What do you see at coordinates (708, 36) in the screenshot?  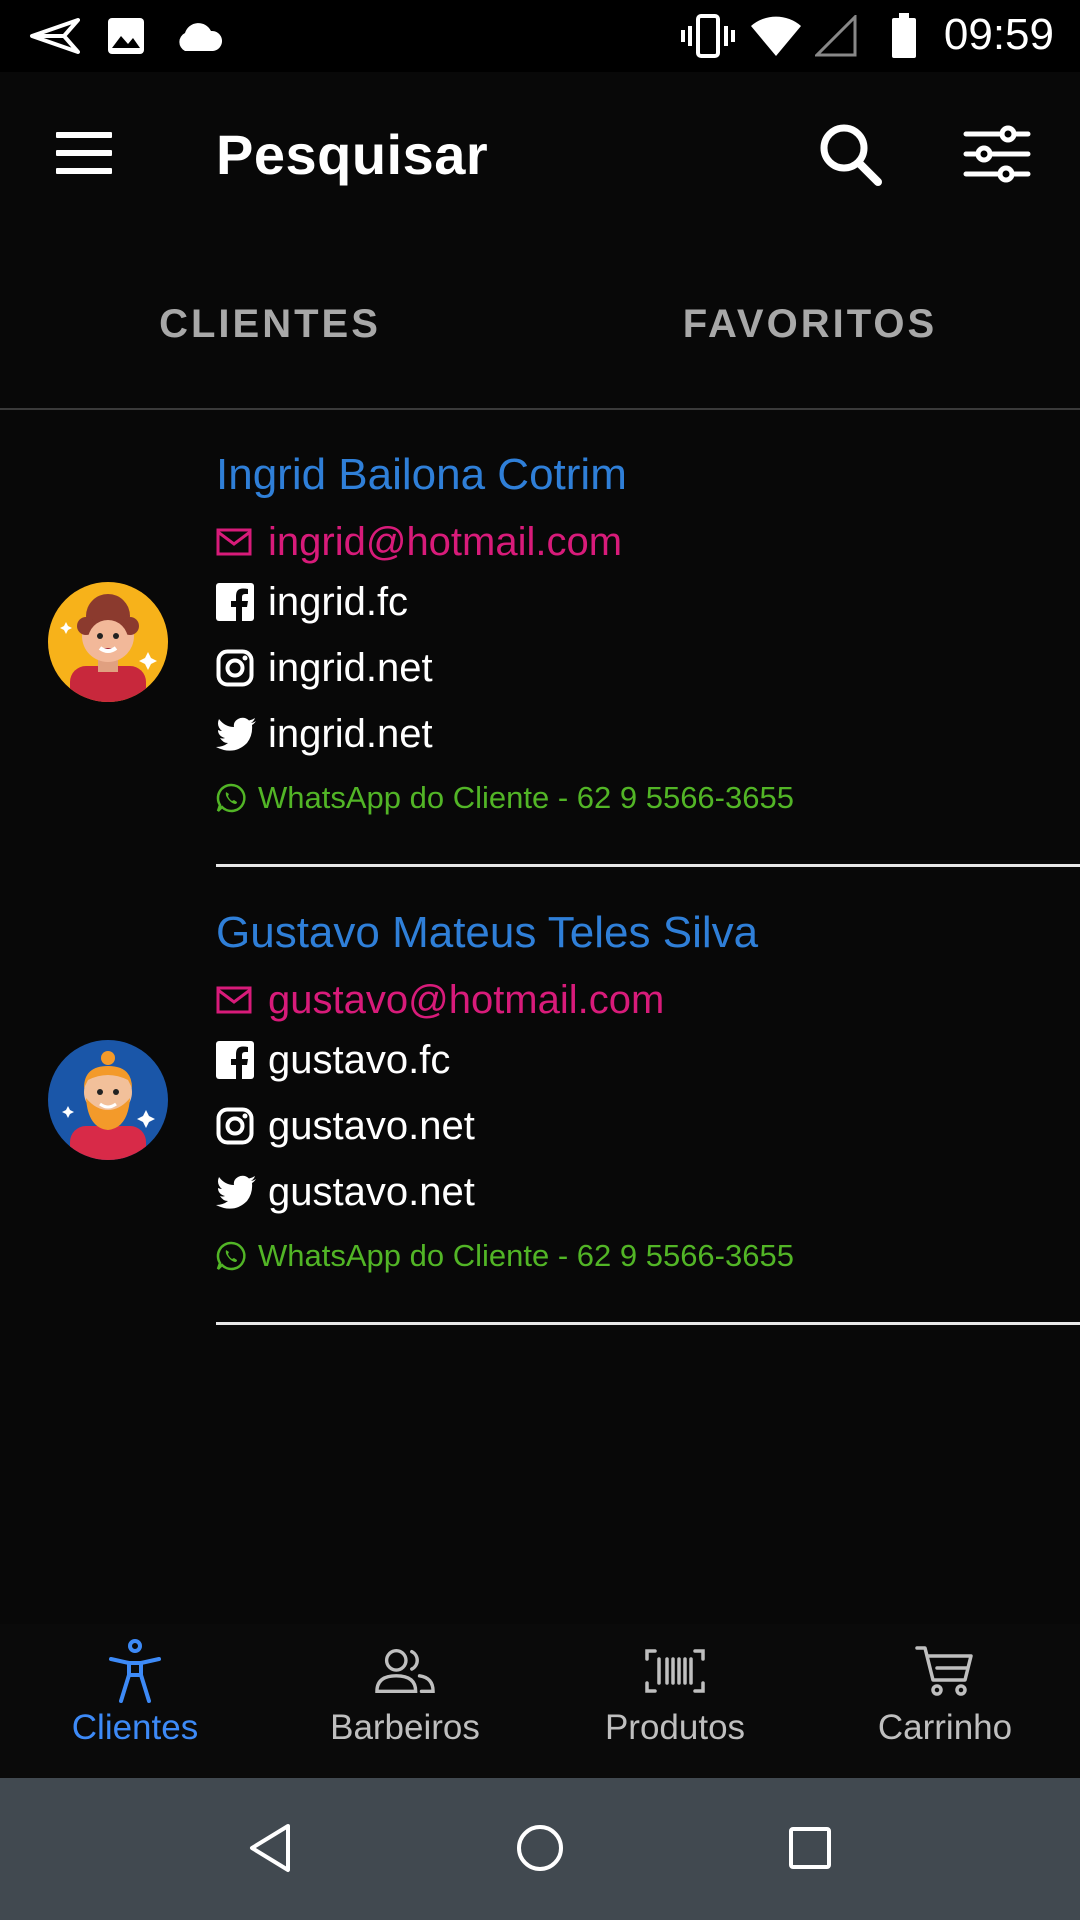 I see `vibrate-icon` at bounding box center [708, 36].